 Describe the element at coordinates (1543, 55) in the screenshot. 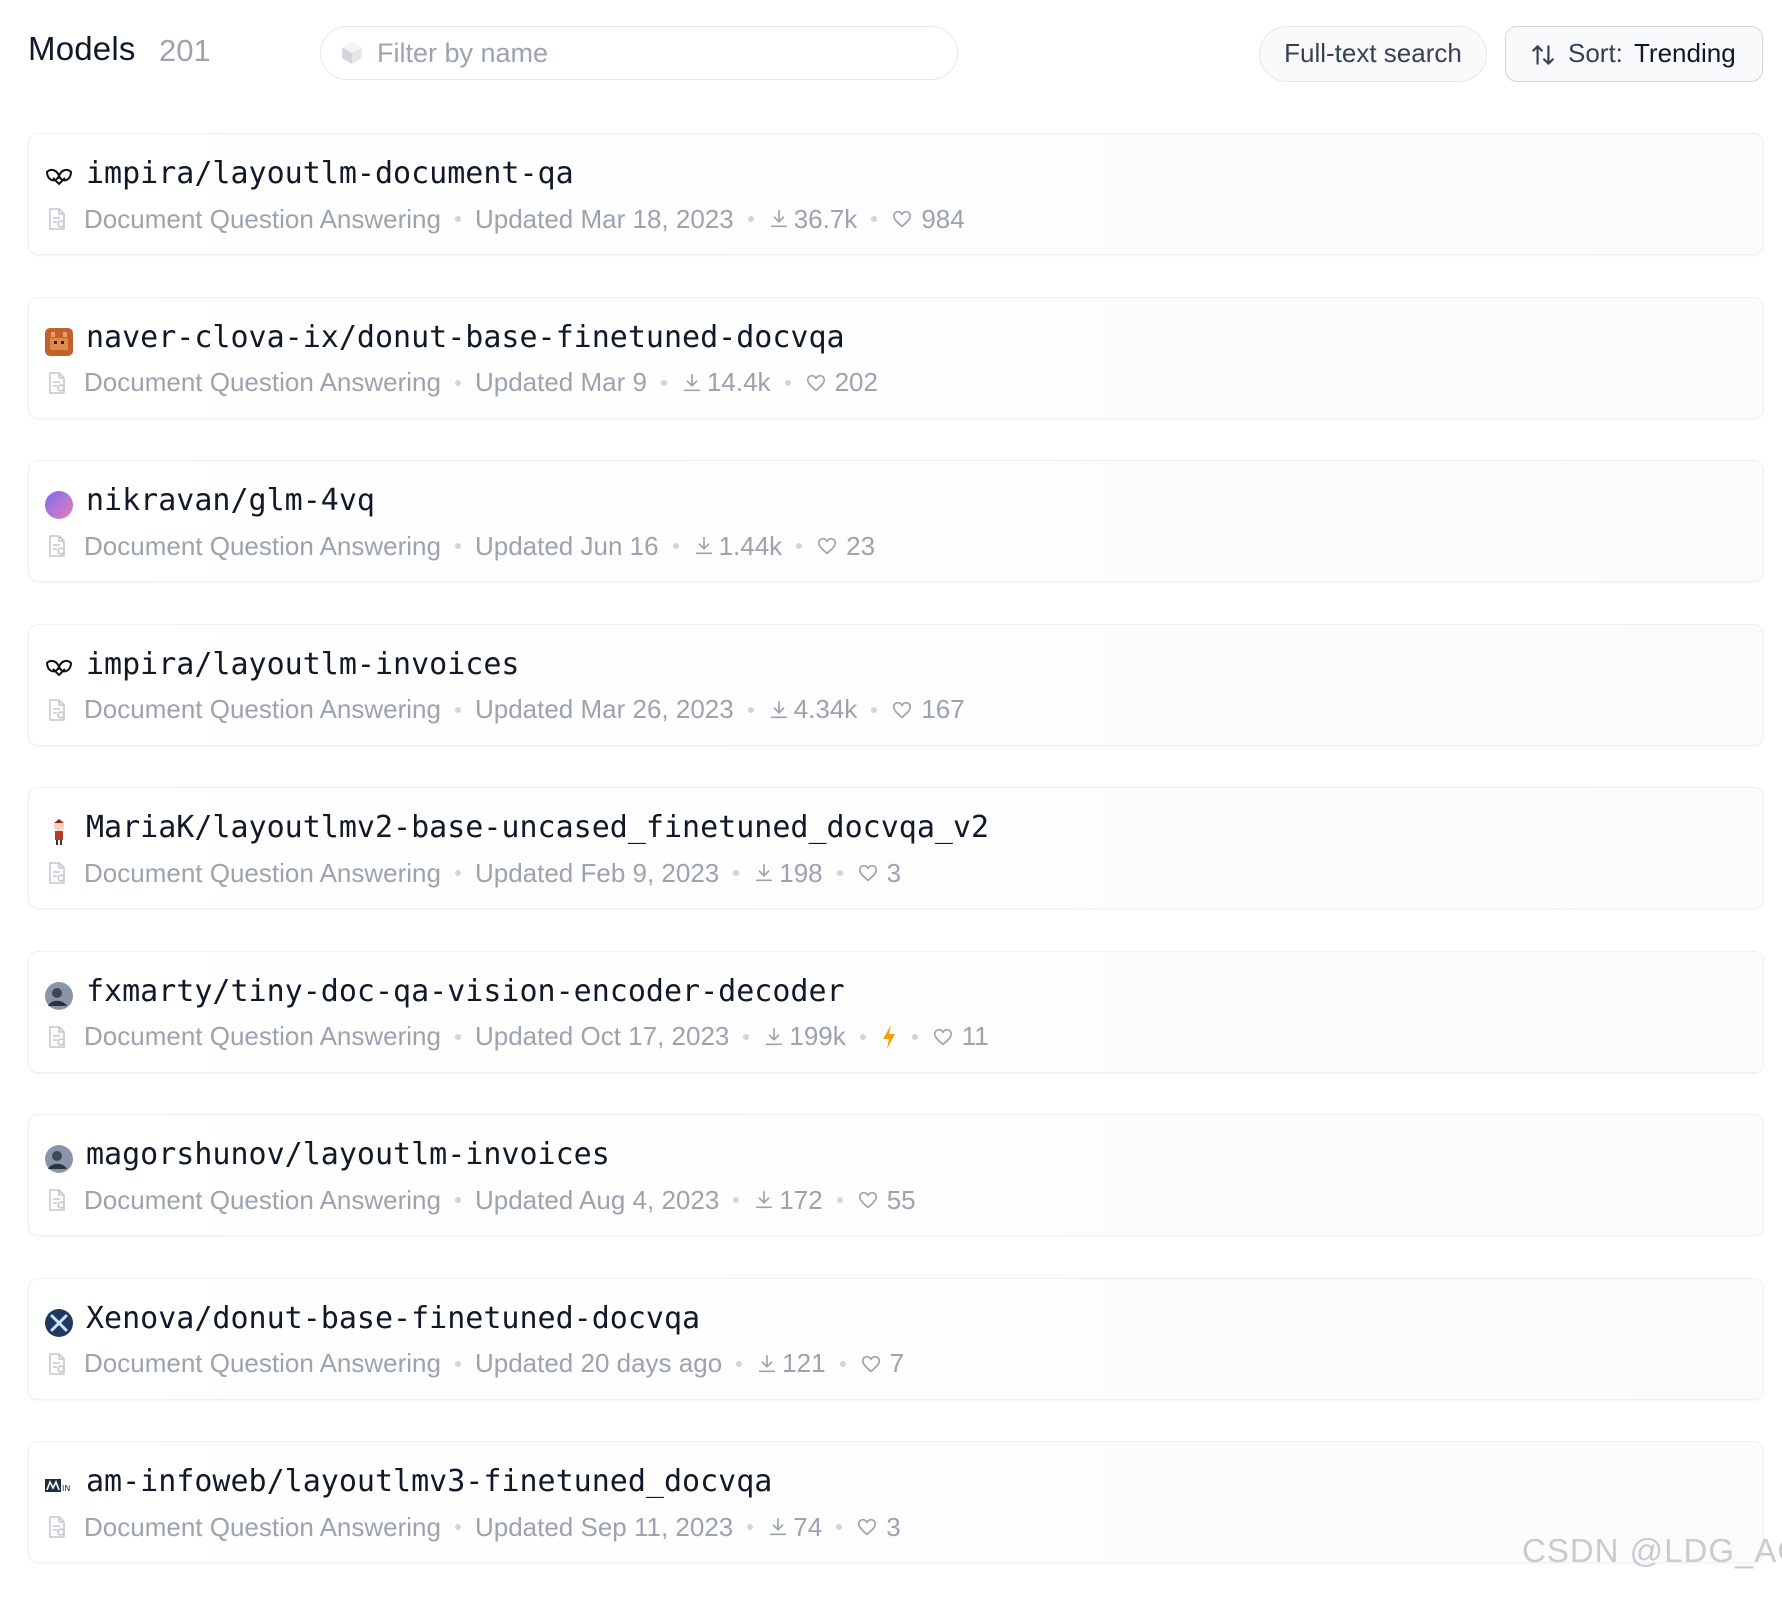

I see `sort-arrows-icon` at that location.